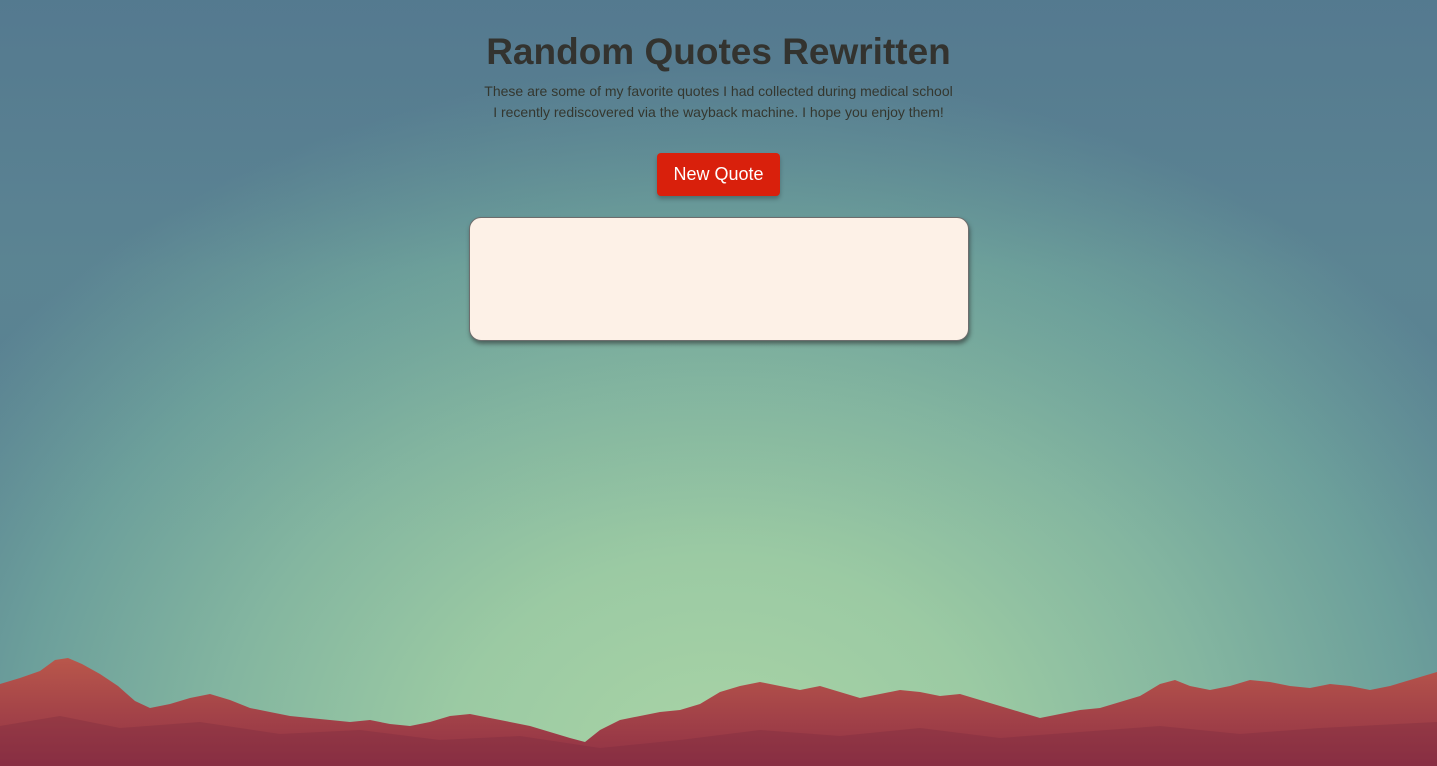 This screenshot has width=1437, height=766. What do you see at coordinates (718, 279) in the screenshot?
I see `quote-box` at bounding box center [718, 279].